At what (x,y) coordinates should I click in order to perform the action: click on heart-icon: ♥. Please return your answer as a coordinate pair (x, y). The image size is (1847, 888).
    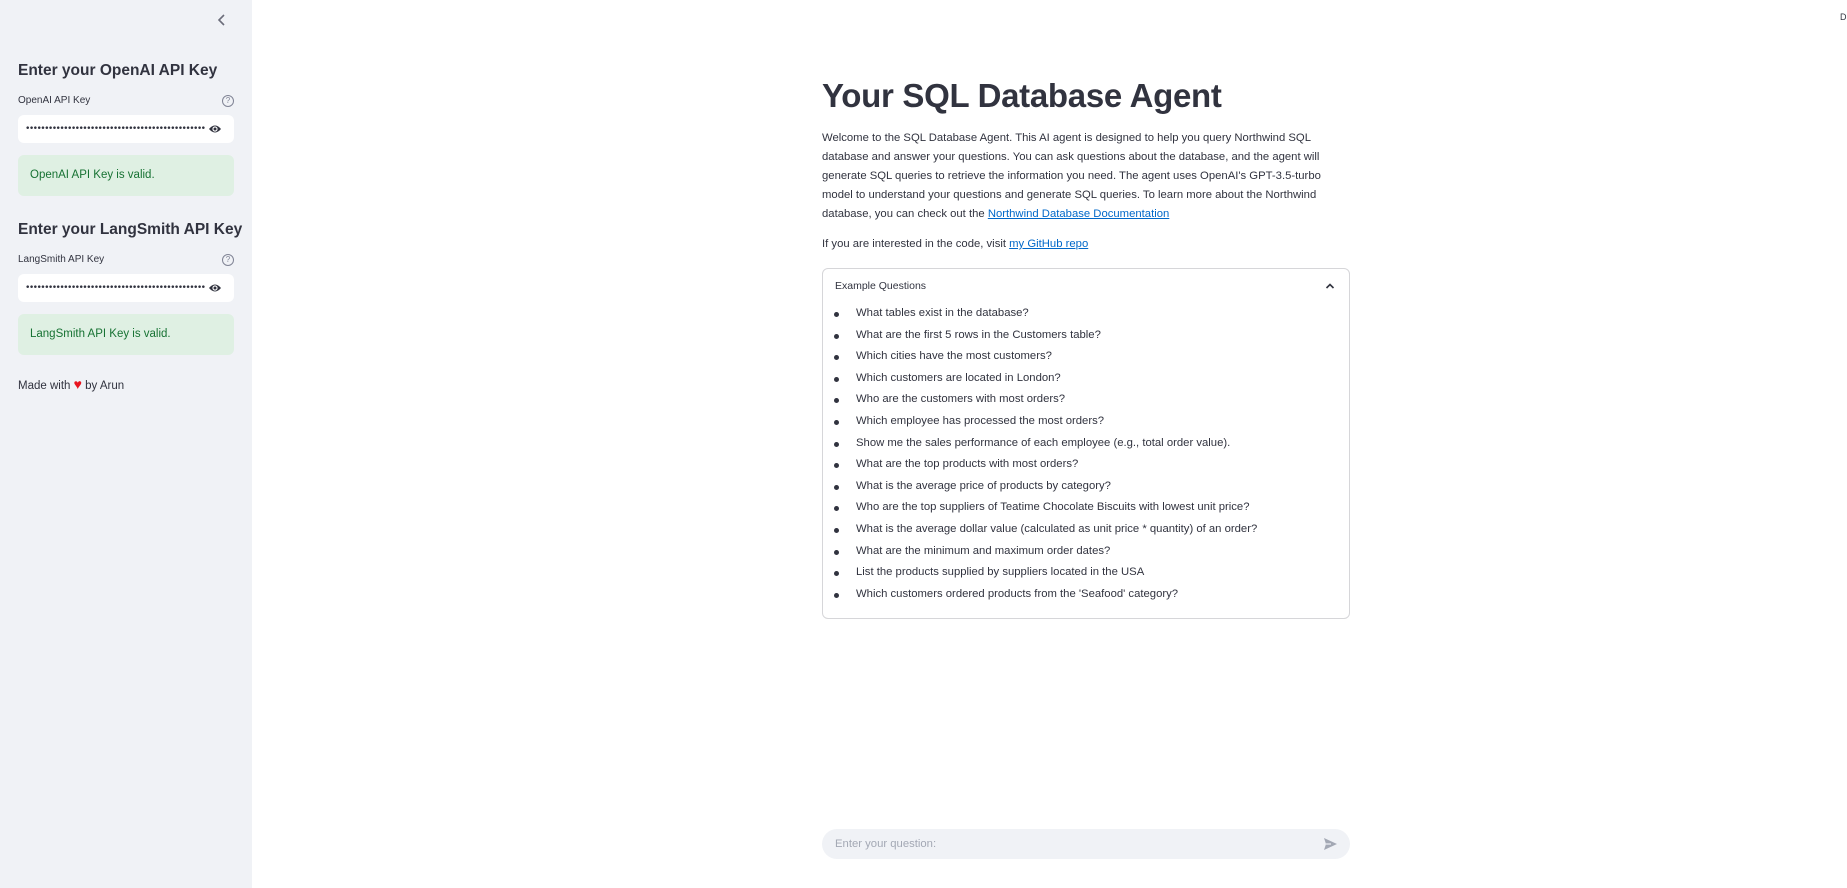
    Looking at the image, I should click on (77, 384).